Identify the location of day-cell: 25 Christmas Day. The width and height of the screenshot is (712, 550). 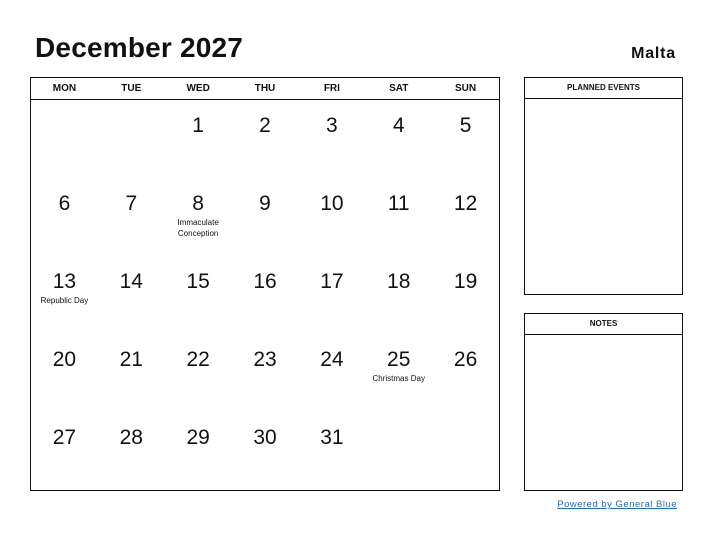
(398, 373).